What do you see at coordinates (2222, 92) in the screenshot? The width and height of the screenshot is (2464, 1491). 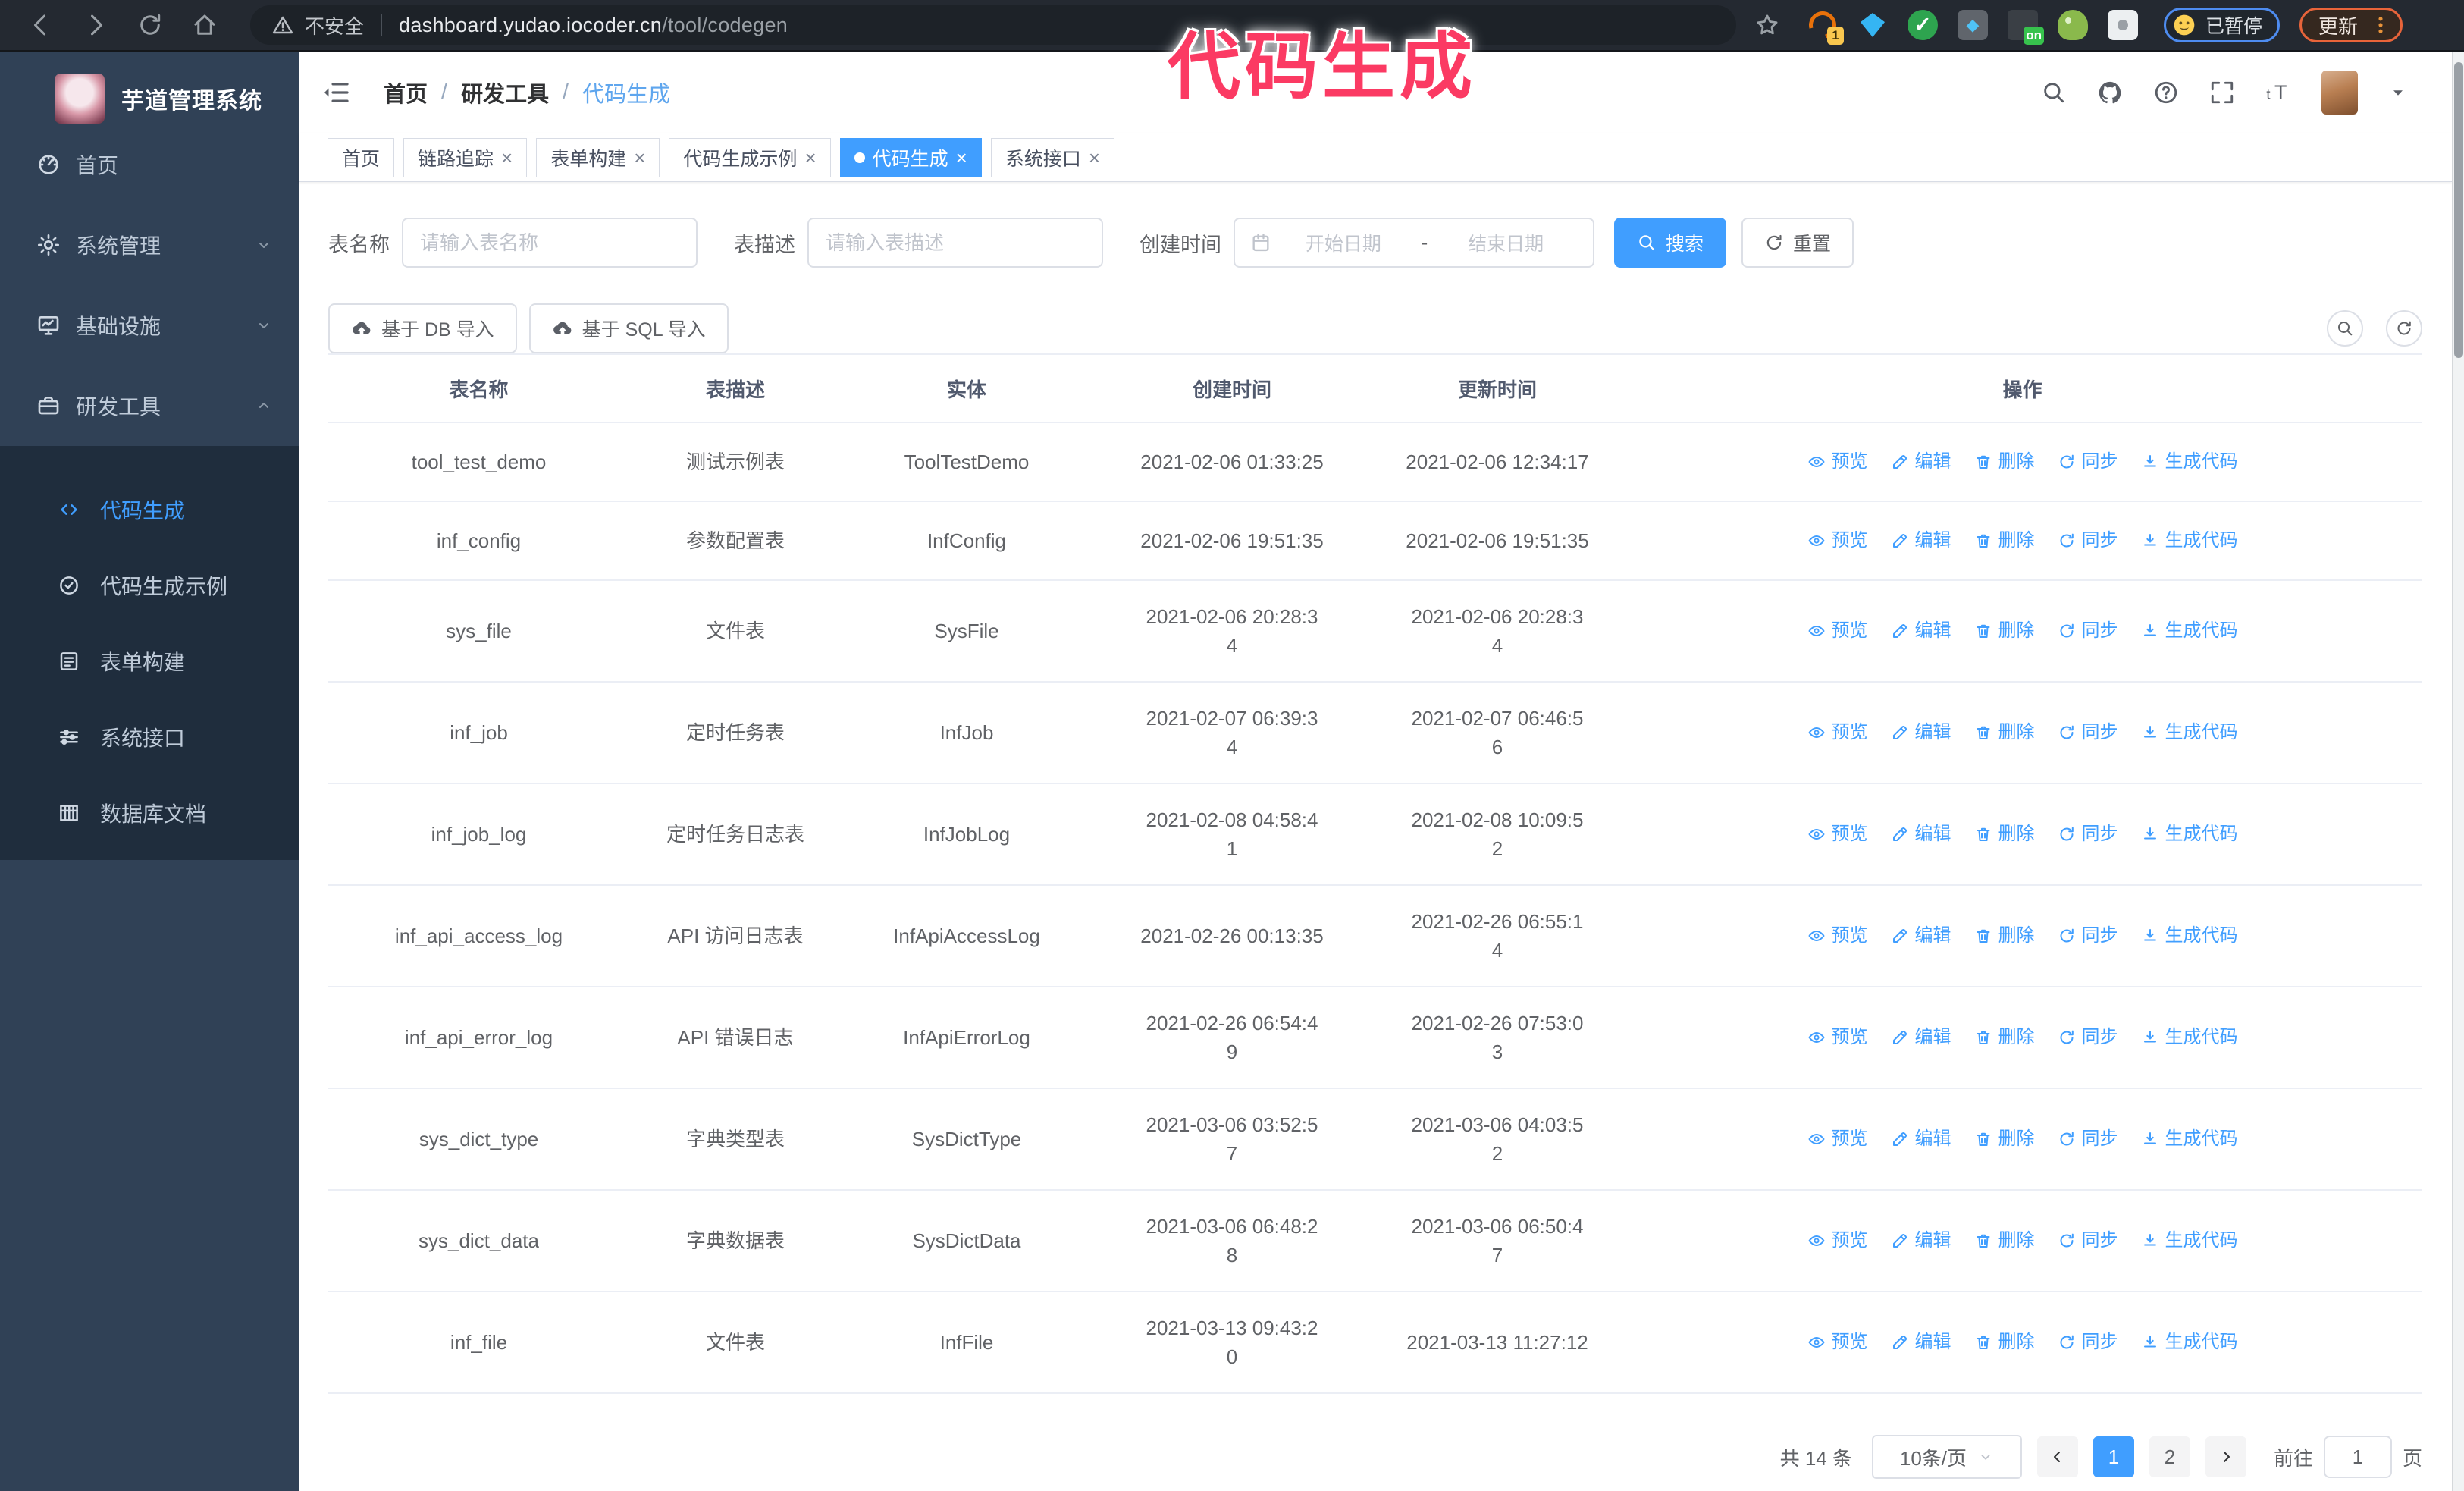 I see `fullscreen-icon` at bounding box center [2222, 92].